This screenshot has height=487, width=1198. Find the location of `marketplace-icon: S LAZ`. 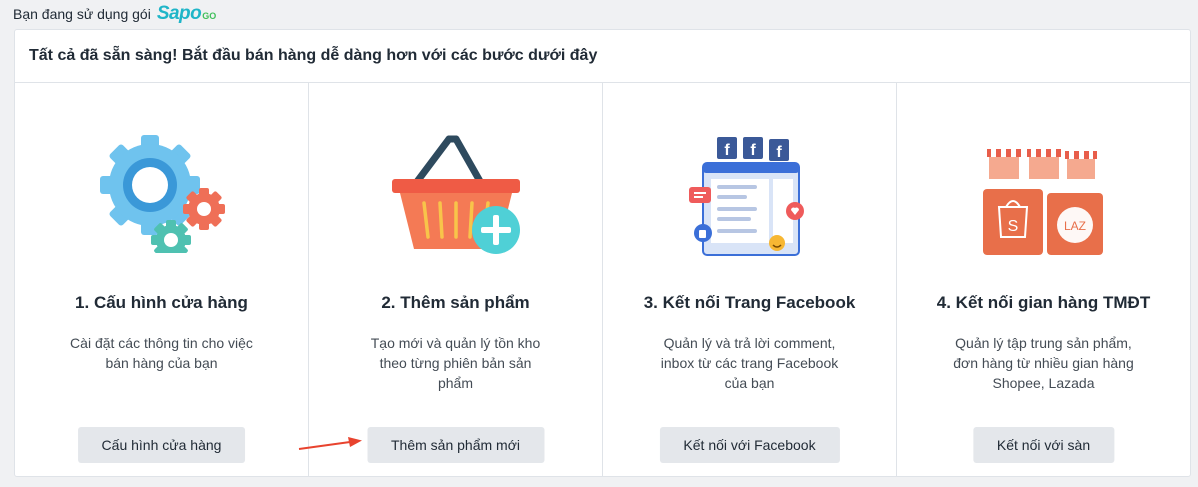

marketplace-icon: S LAZ is located at coordinates (1042, 202).